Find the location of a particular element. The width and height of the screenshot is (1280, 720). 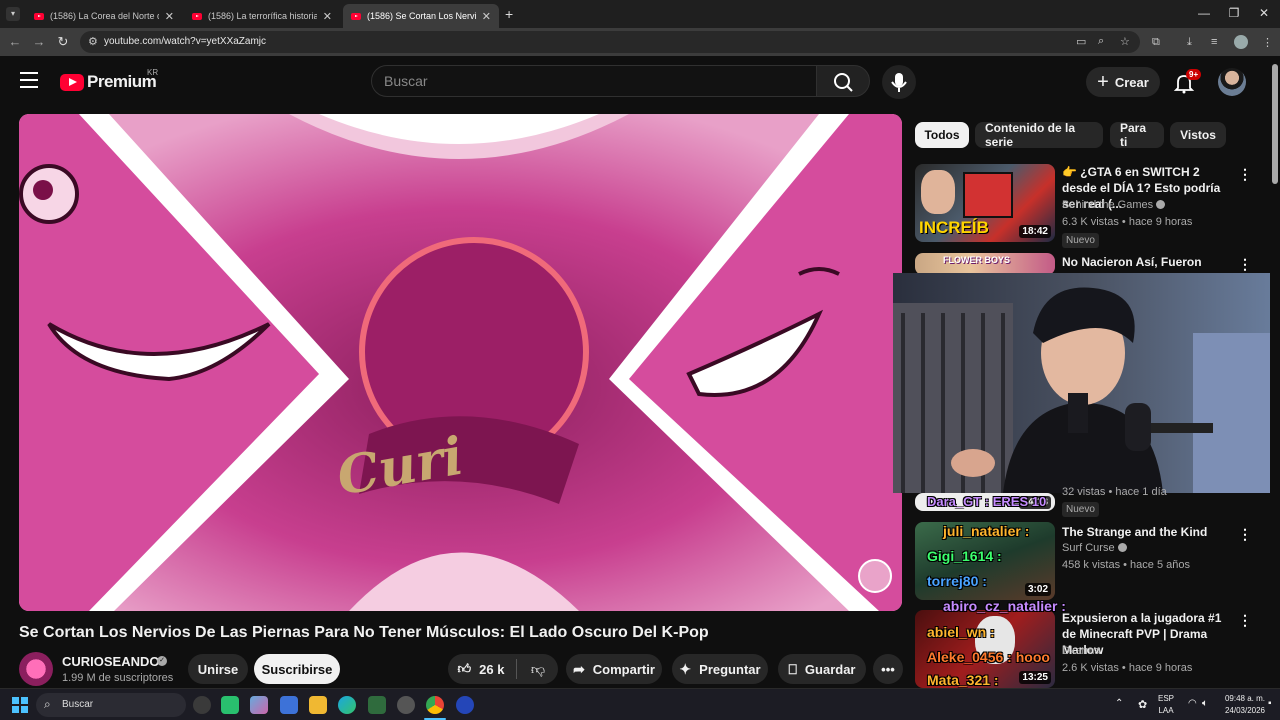

volume-icon: 🔈︎ is located at coordinates (1205, 703).